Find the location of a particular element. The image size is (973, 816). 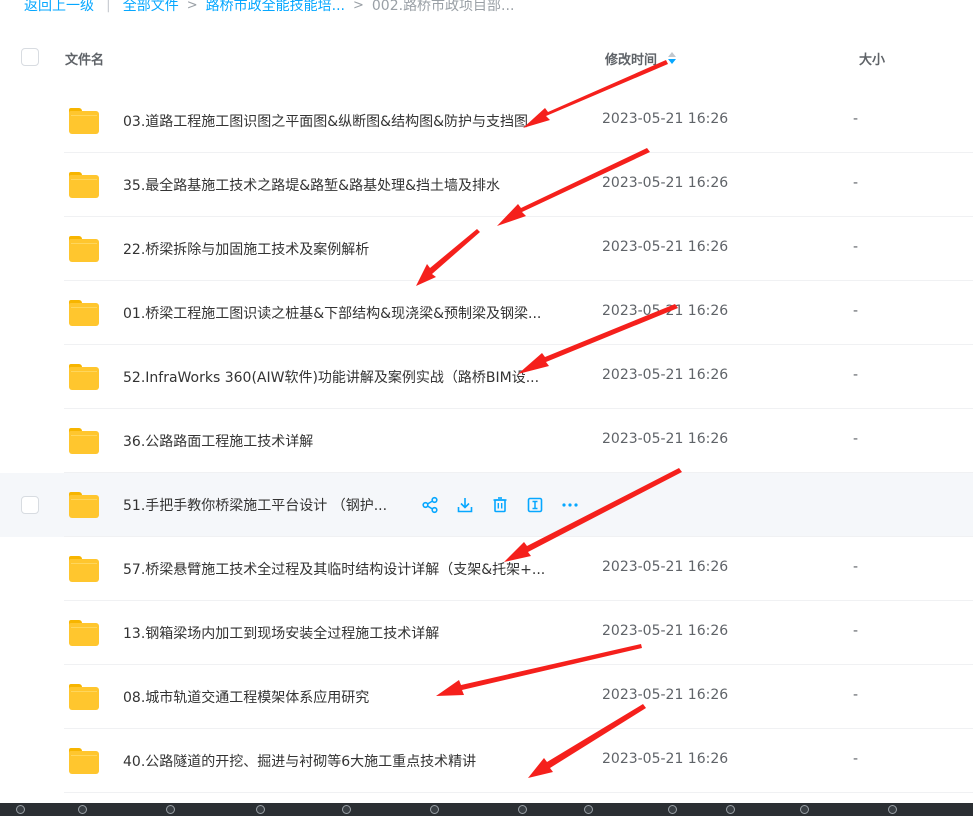

file-name: 40.公路隧道的开挖、掘进与衬砌等6大施工重点技术精讲 is located at coordinates (299, 761).